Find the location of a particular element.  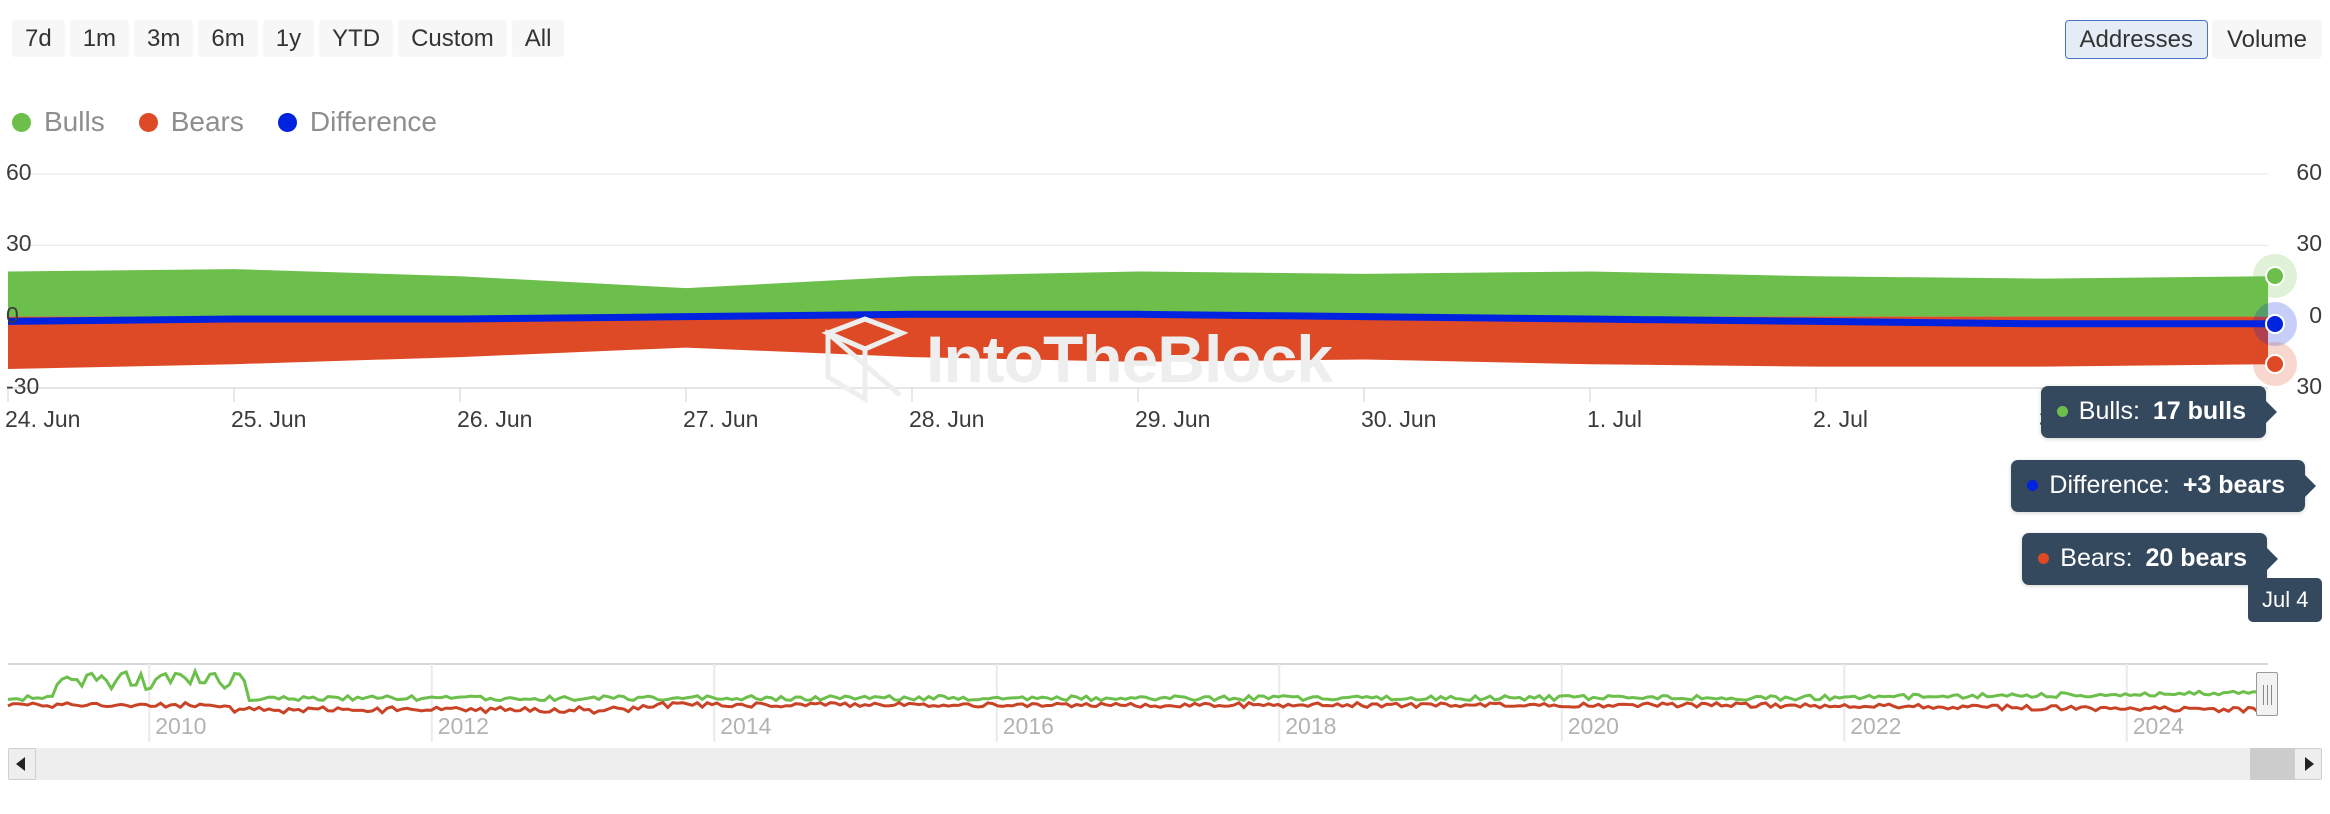

legend-item-bulls: Bulls is located at coordinates (58, 122).